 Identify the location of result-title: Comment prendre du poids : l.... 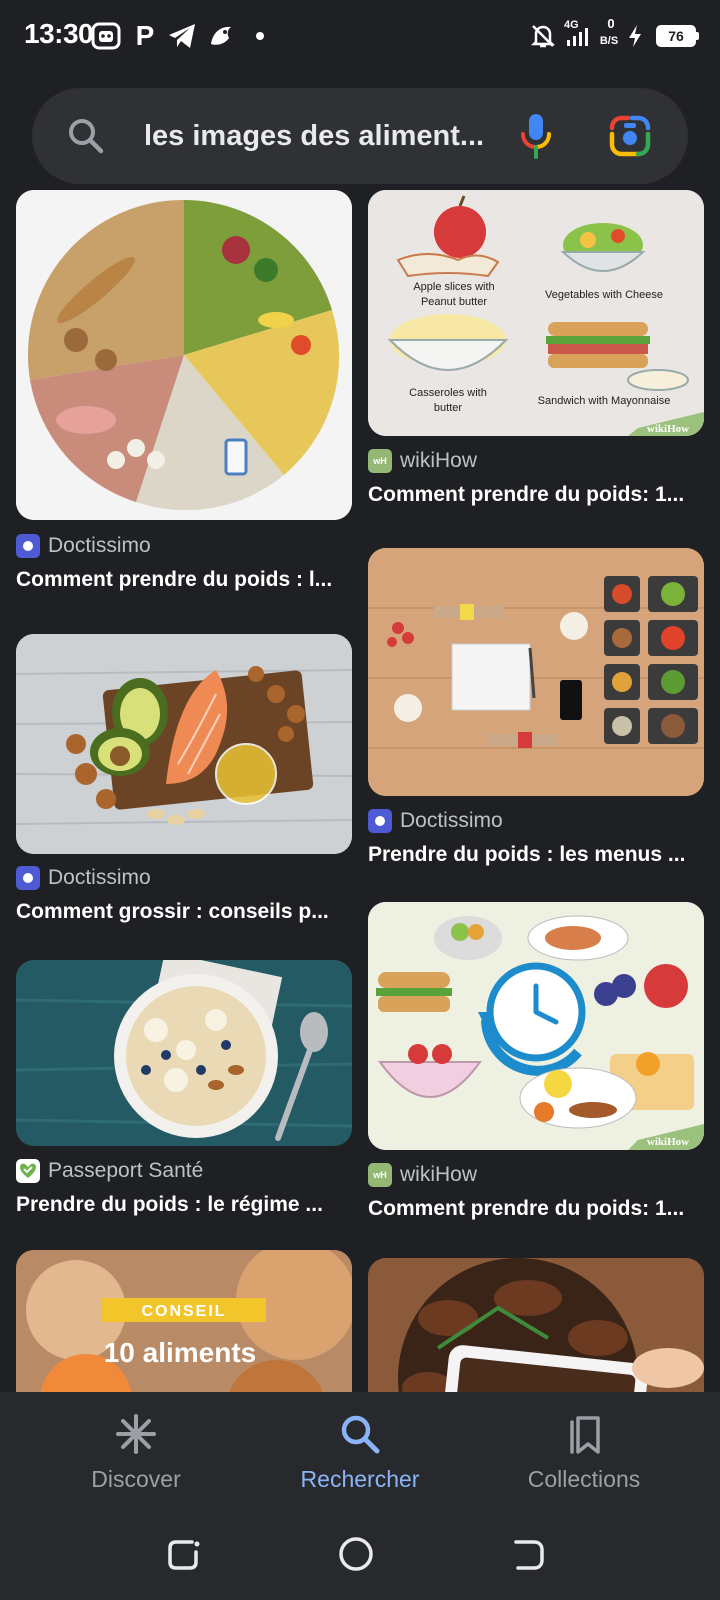
(184, 580).